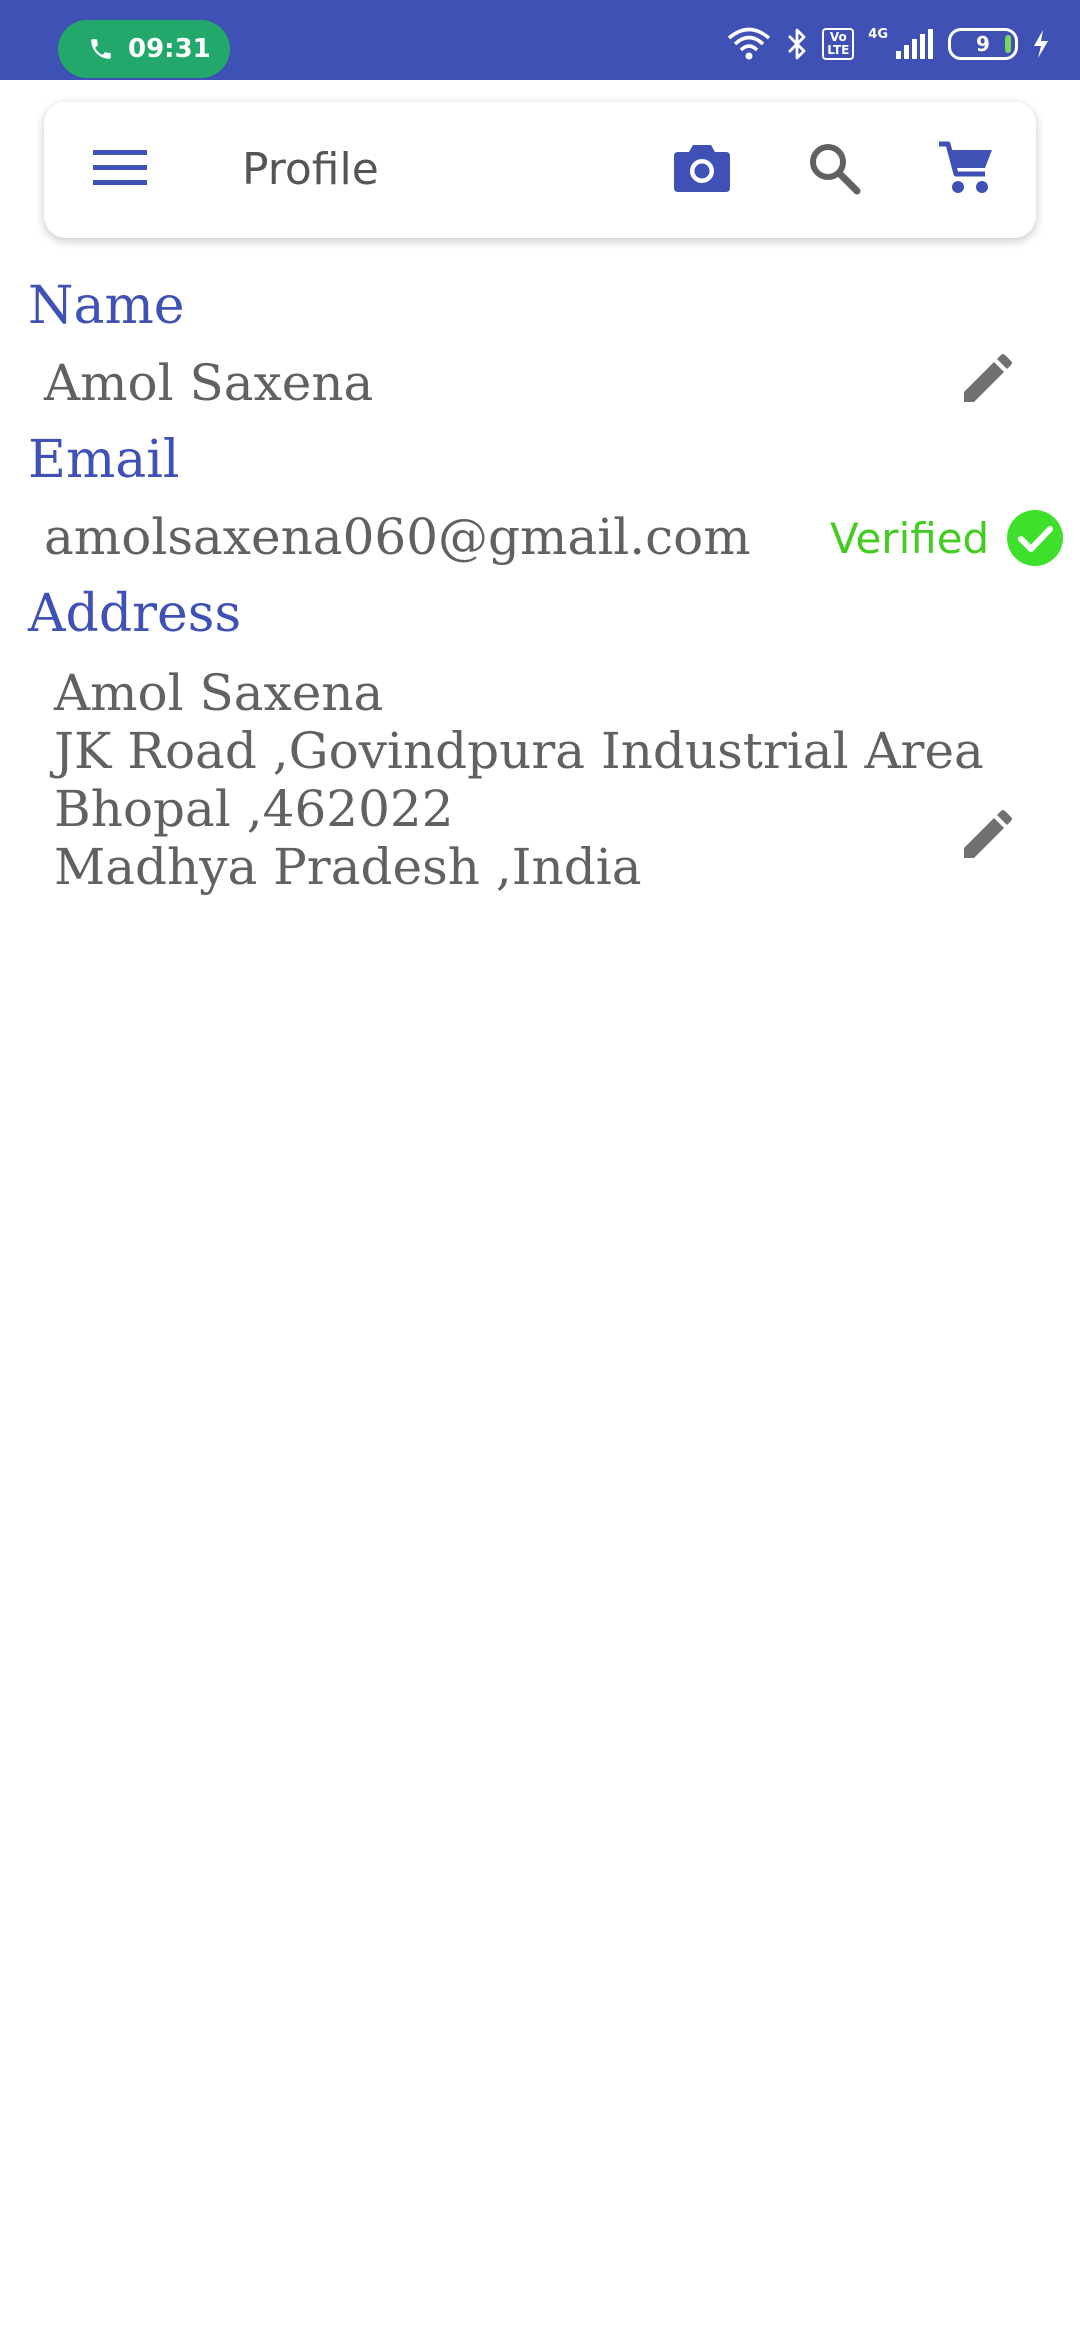  I want to click on cart-icon, so click(966, 170).